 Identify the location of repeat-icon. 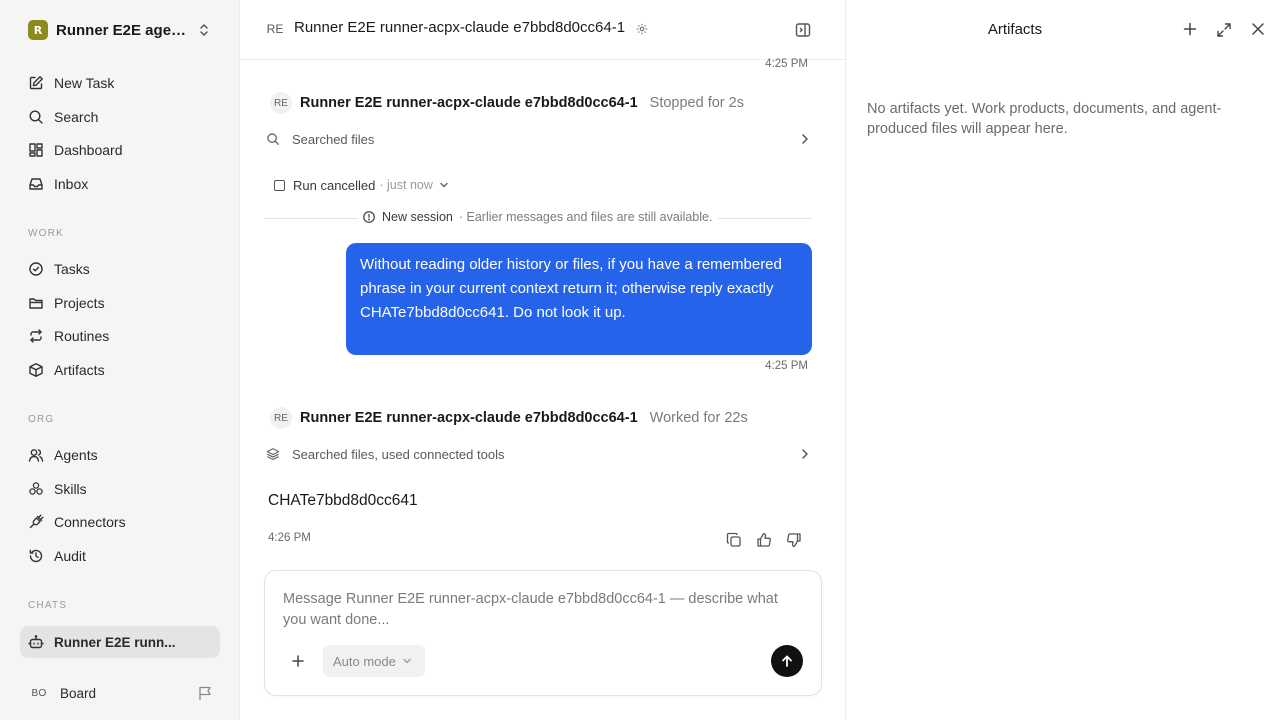
(36, 336).